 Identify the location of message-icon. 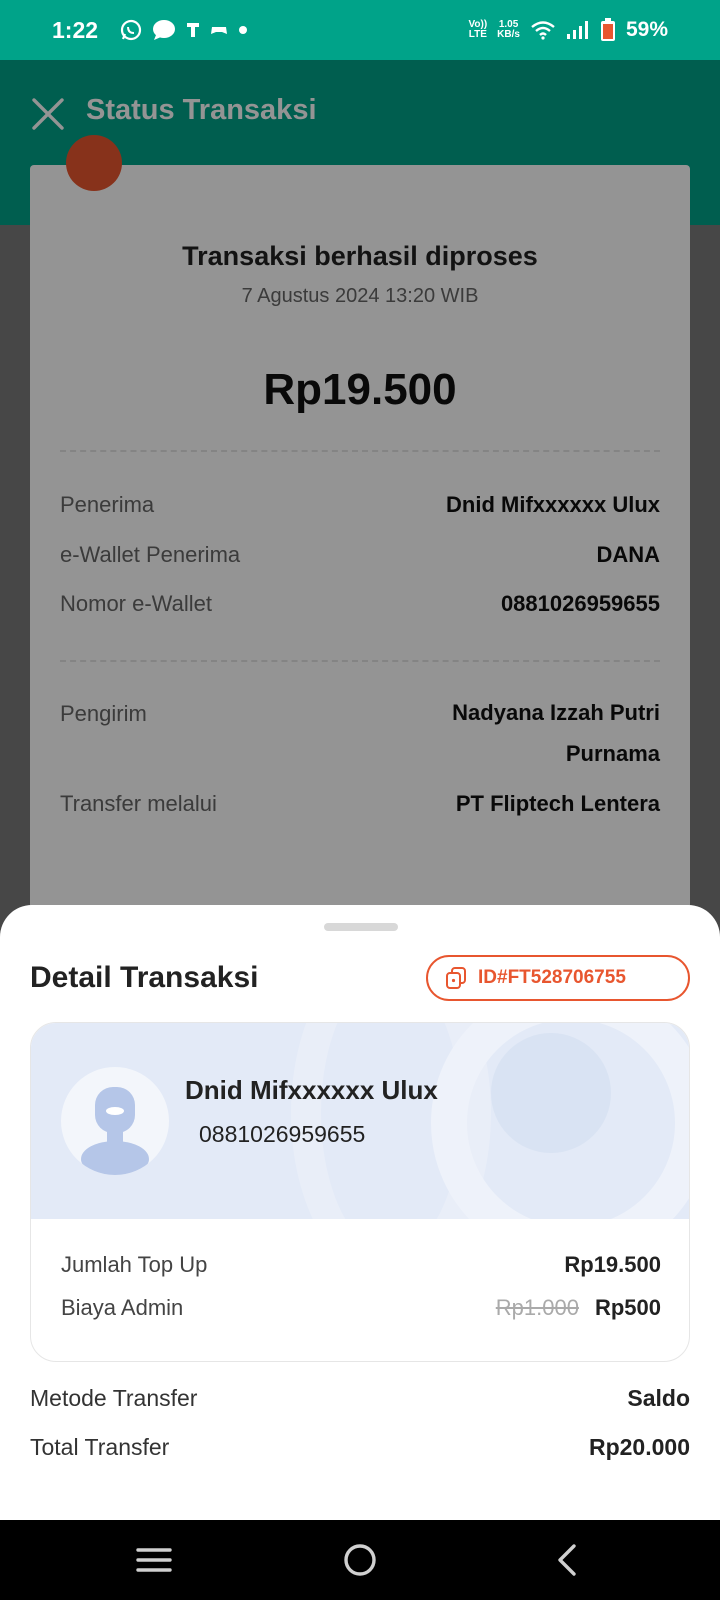
(164, 30).